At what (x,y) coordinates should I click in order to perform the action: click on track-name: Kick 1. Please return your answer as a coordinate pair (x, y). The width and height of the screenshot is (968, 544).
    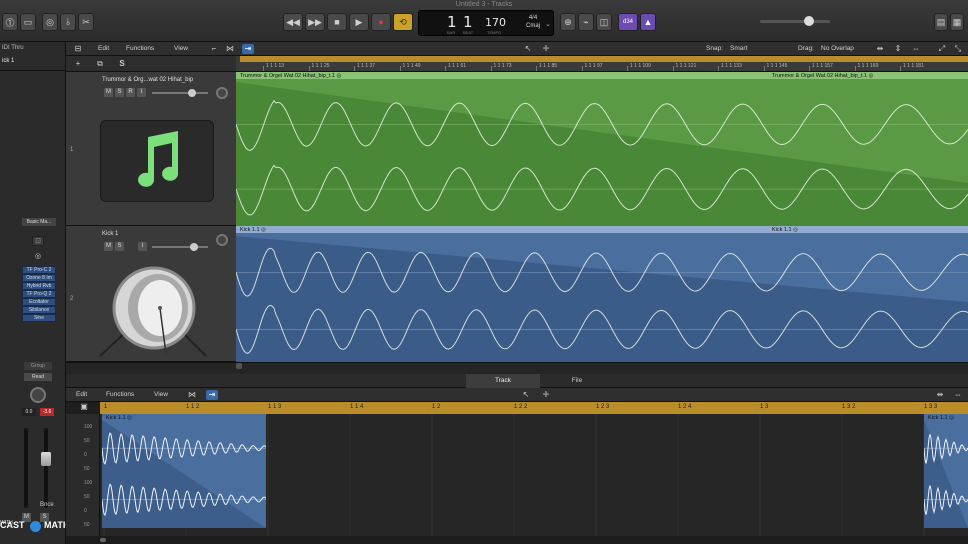
    Looking at the image, I should click on (110, 234).